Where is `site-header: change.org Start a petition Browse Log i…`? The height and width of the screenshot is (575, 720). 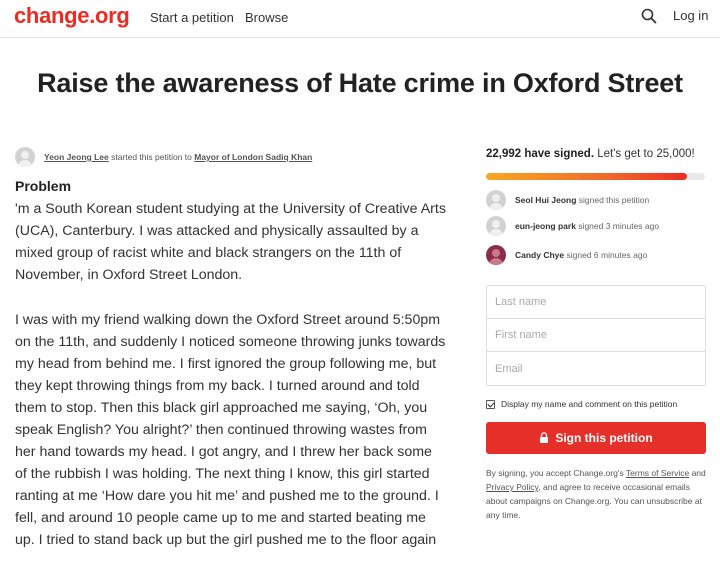 site-header: change.org Start a petition Browse Log i… is located at coordinates (360, 19).